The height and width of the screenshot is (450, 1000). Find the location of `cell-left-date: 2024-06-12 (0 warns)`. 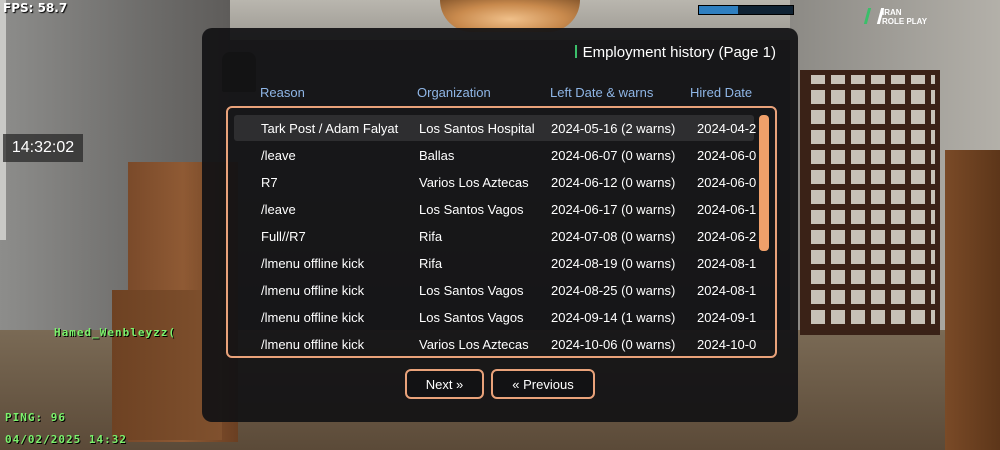

cell-left-date: 2024-06-12 (0 warns) is located at coordinates (613, 182).